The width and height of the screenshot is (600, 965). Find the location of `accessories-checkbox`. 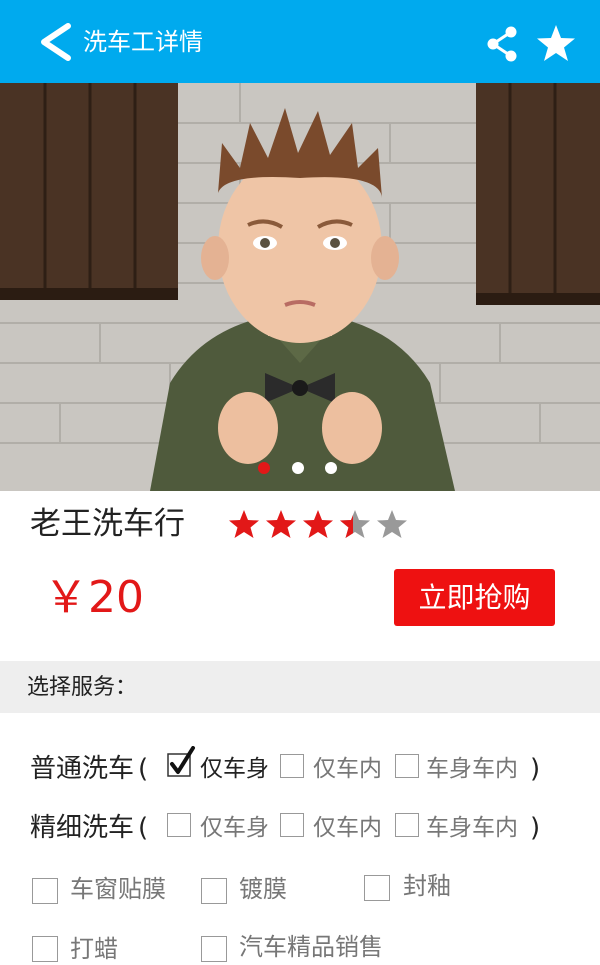

accessories-checkbox is located at coordinates (214, 949).